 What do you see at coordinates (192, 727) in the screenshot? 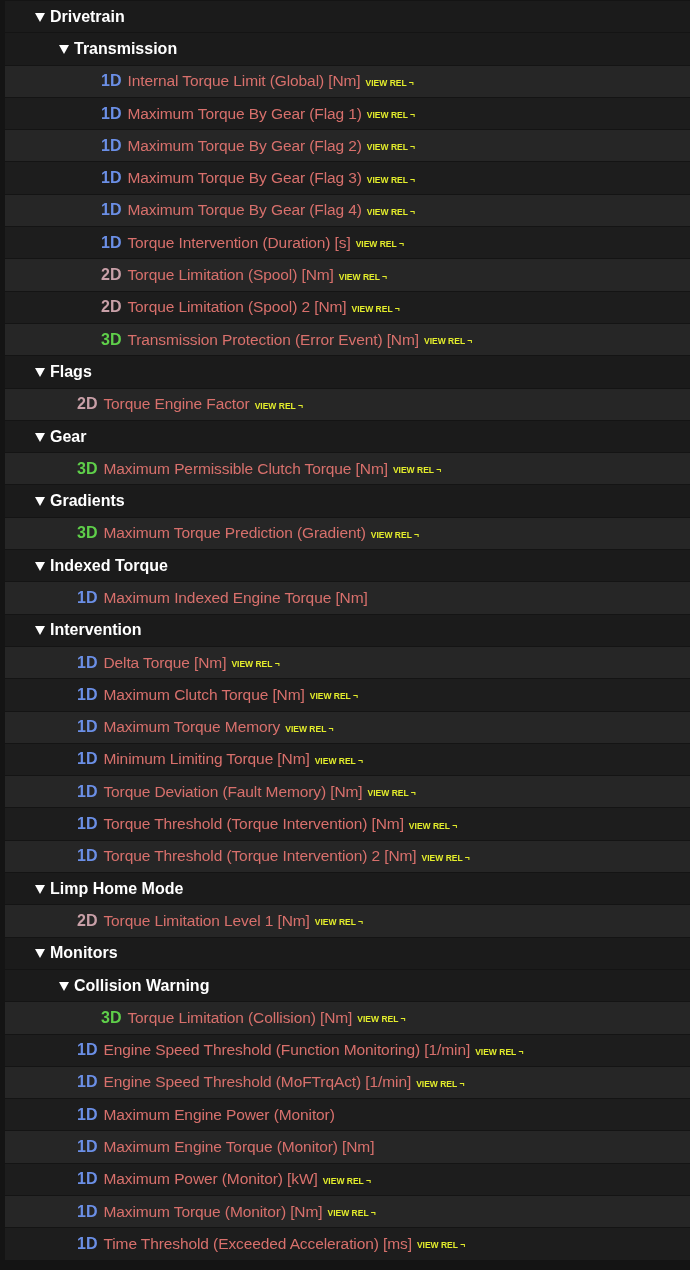
I see `map-name-link: Maximum Torque Memory` at bounding box center [192, 727].